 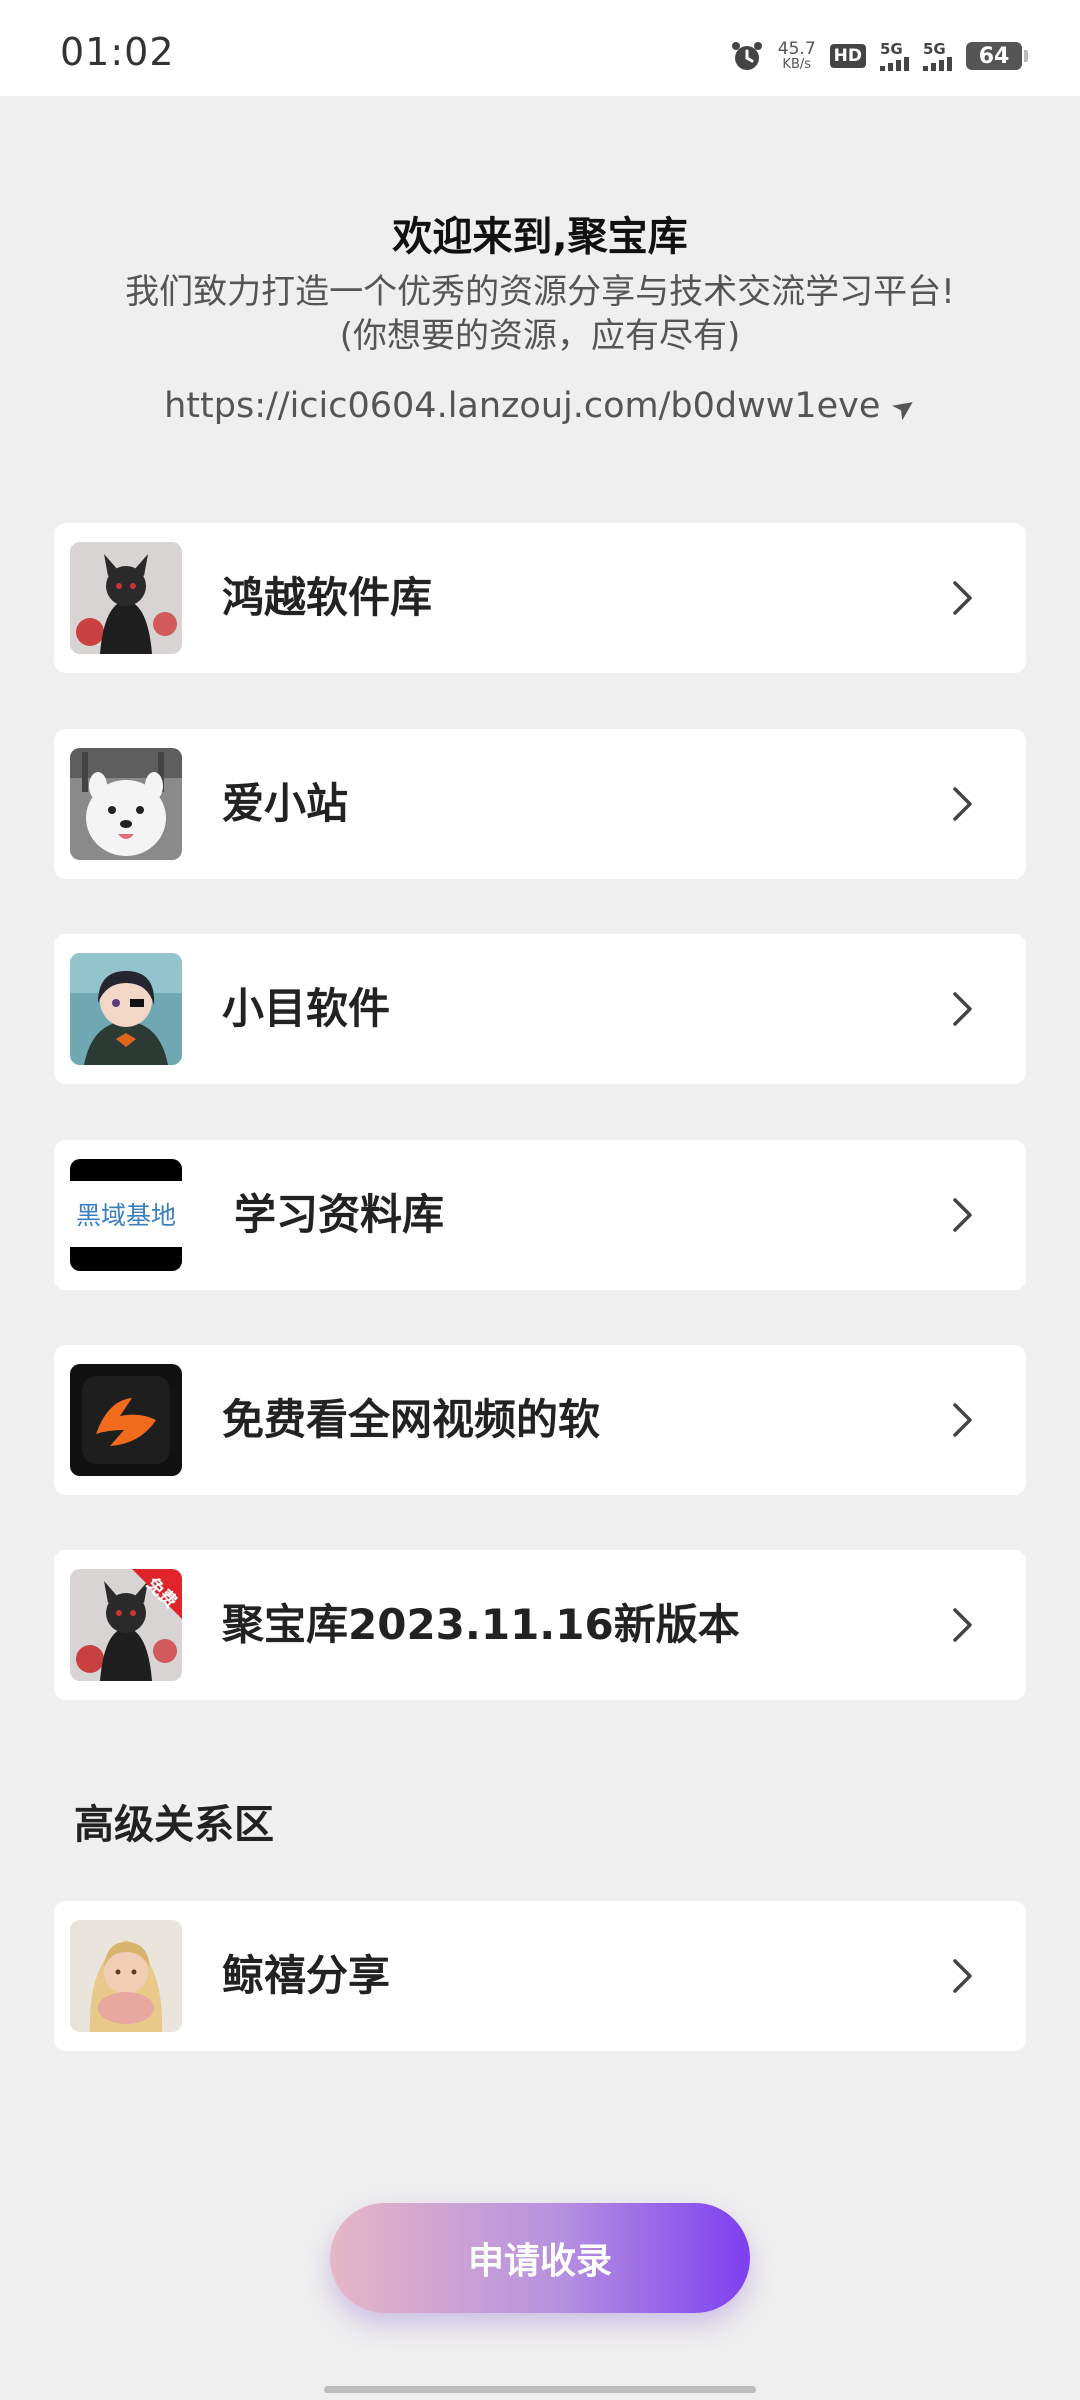 What do you see at coordinates (306, 1008) in the screenshot?
I see `list-item-label: 小目软件` at bounding box center [306, 1008].